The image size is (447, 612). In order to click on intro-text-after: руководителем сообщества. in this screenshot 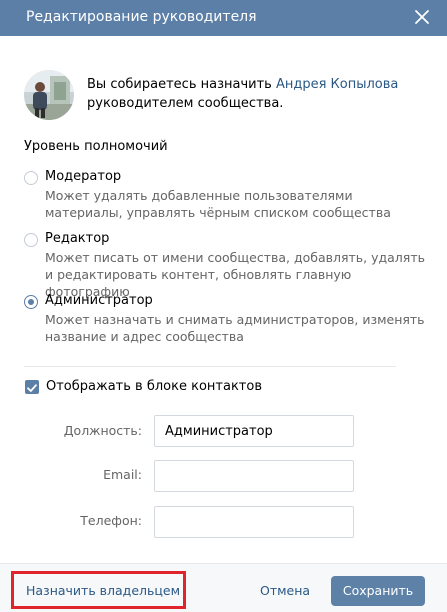, I will do `click(185, 103)`.